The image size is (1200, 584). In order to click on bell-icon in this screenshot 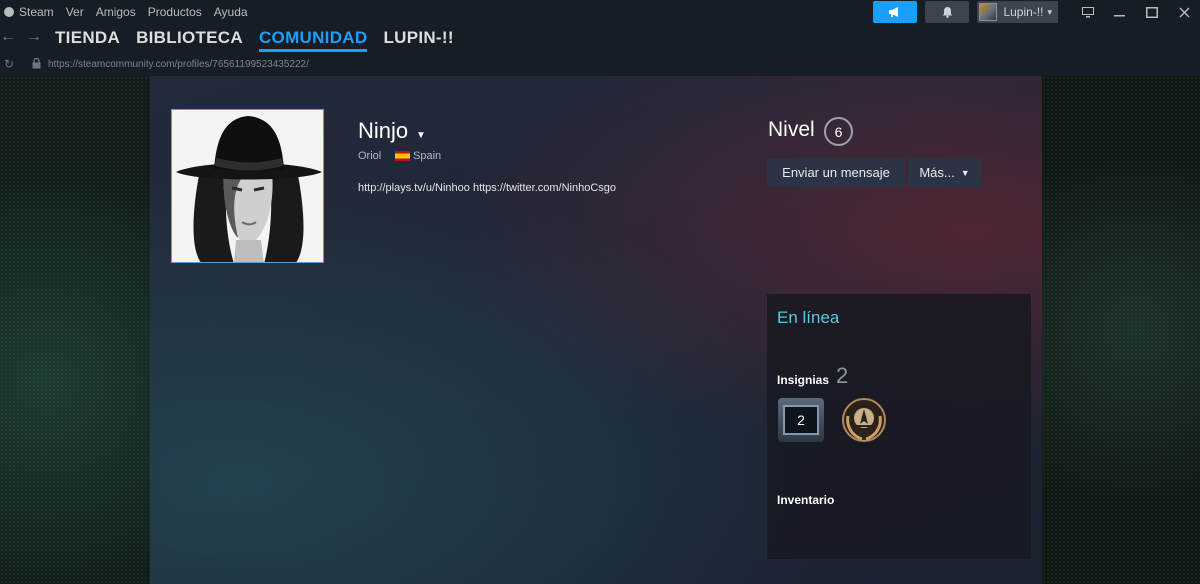, I will do `click(947, 12)`.